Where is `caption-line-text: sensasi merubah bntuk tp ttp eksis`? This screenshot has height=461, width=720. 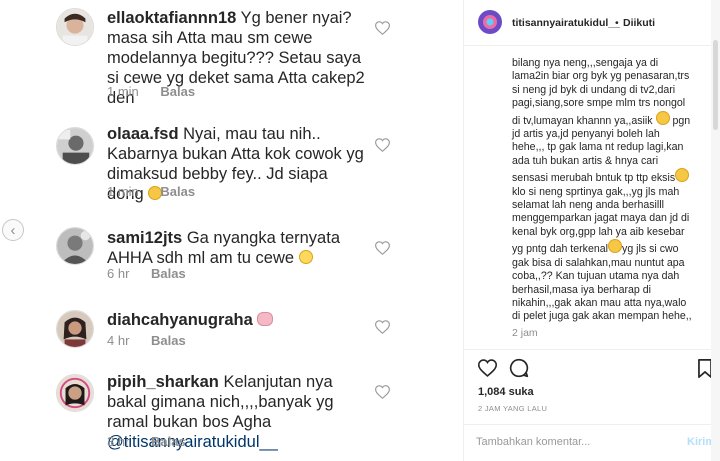
caption-line-text: sensasi merubah bntuk tp ttp eksis is located at coordinates (594, 178).